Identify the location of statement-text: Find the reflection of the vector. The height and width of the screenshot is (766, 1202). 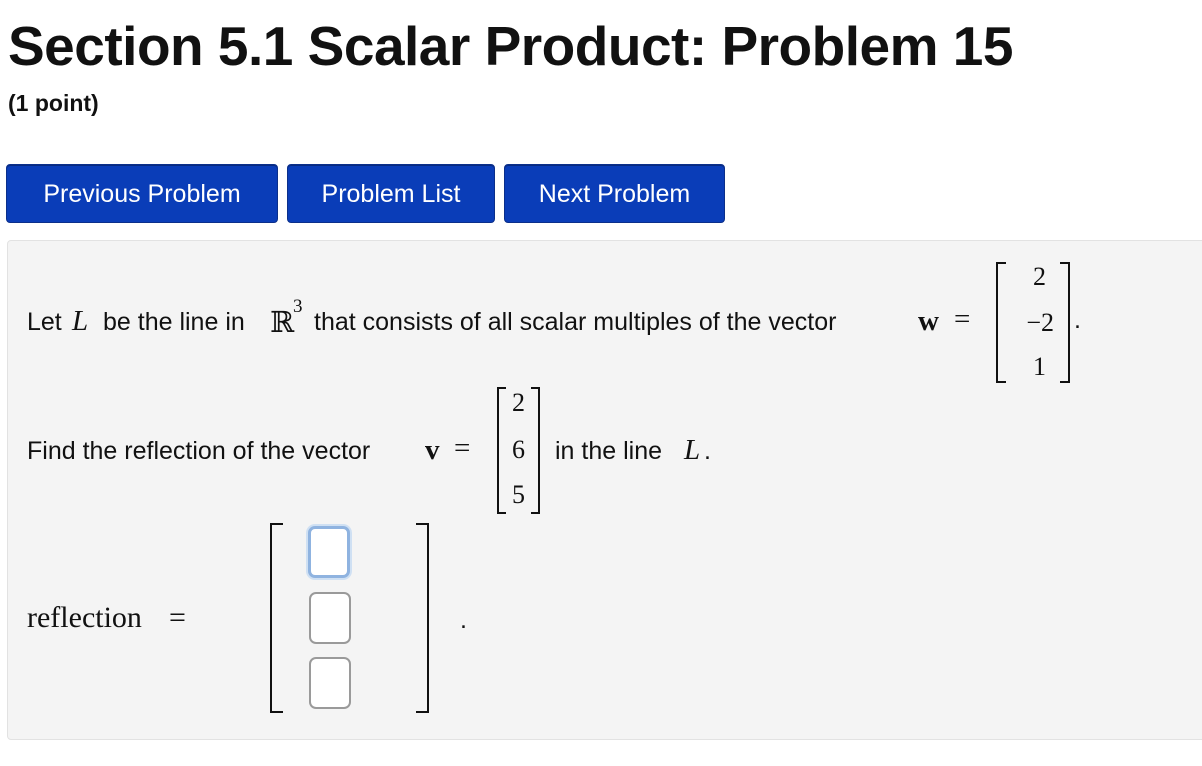
(199, 451).